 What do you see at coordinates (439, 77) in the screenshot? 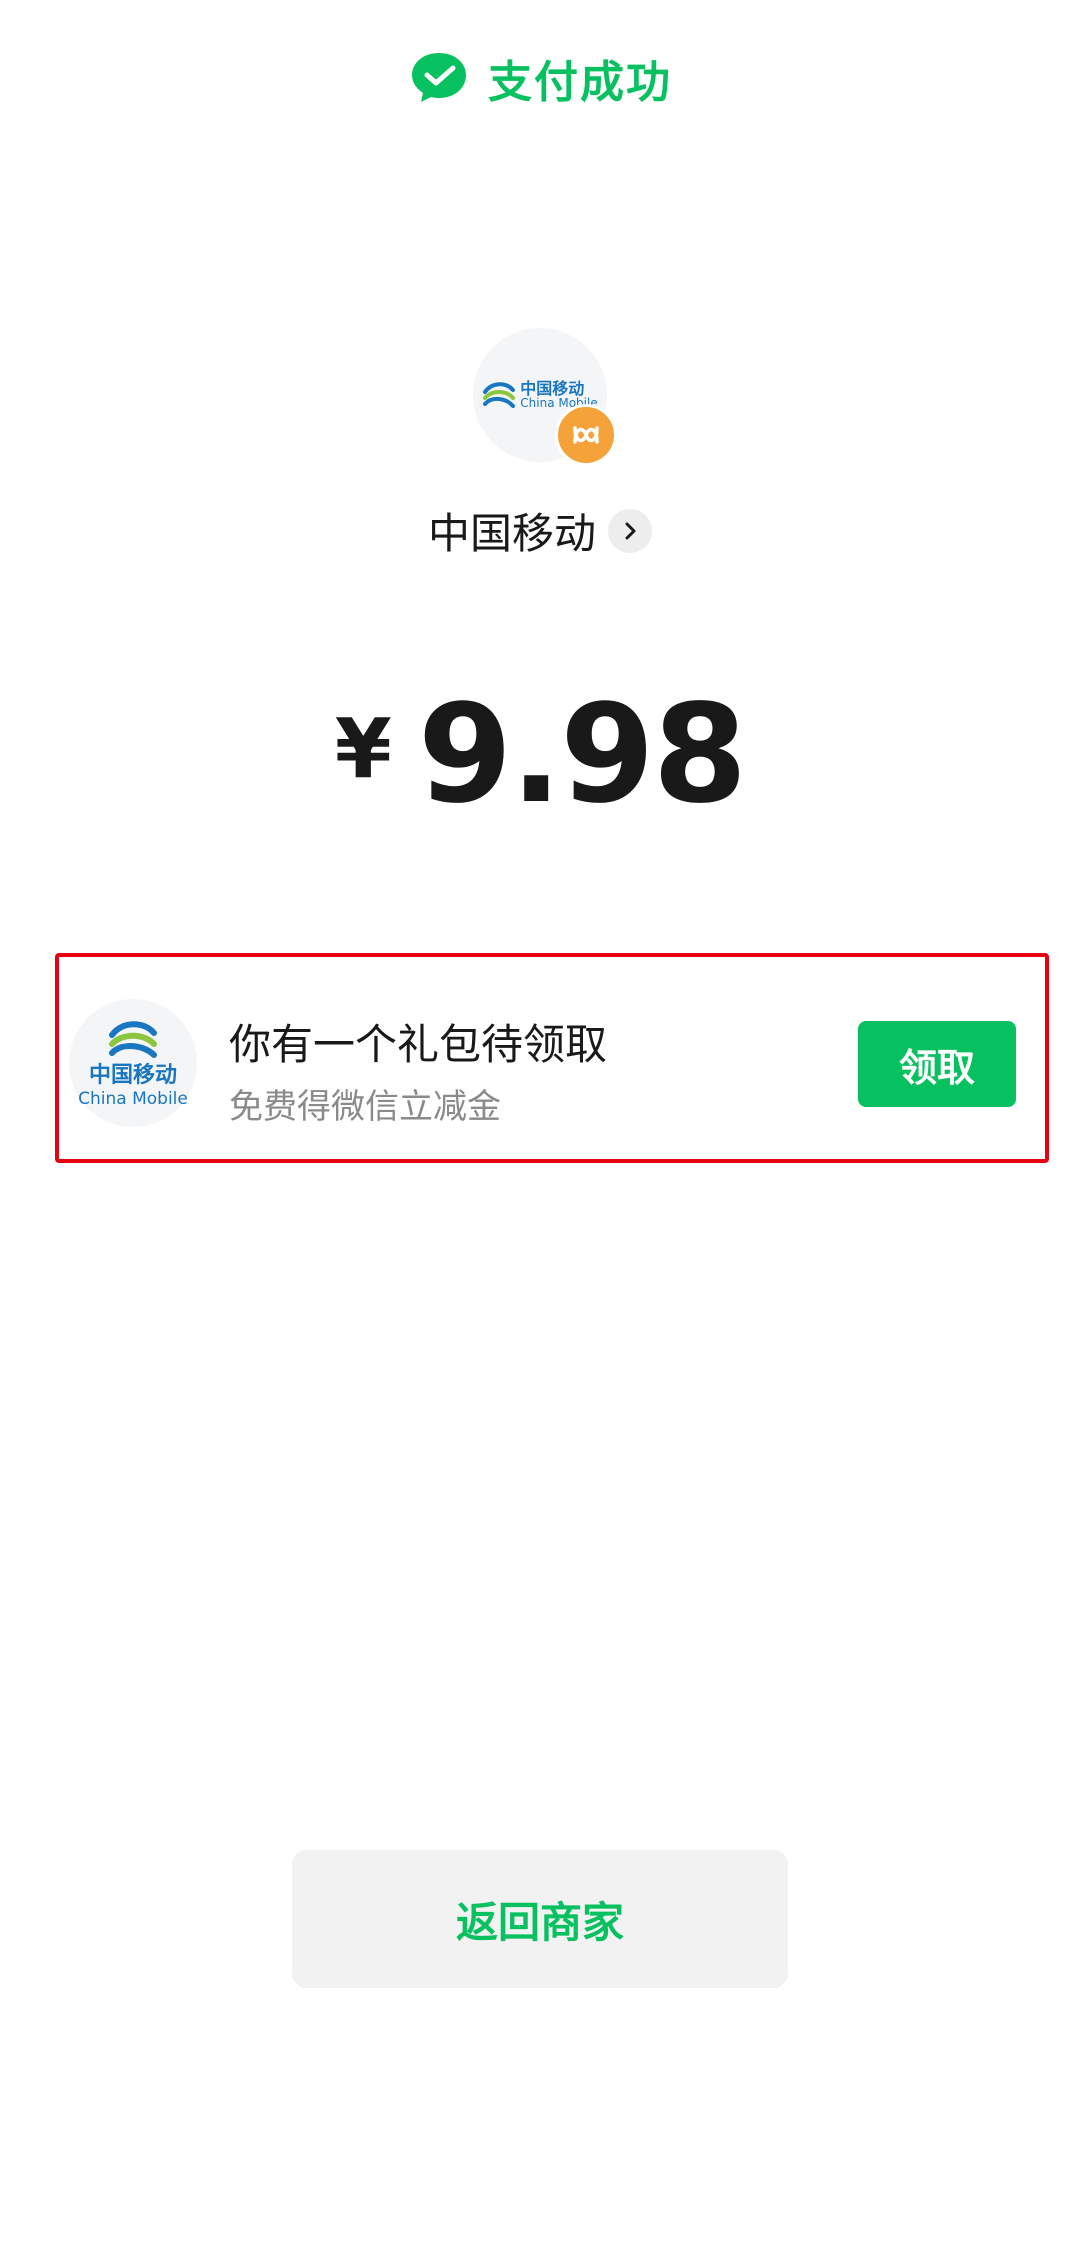
I see `wechat-pay-check-icon` at bounding box center [439, 77].